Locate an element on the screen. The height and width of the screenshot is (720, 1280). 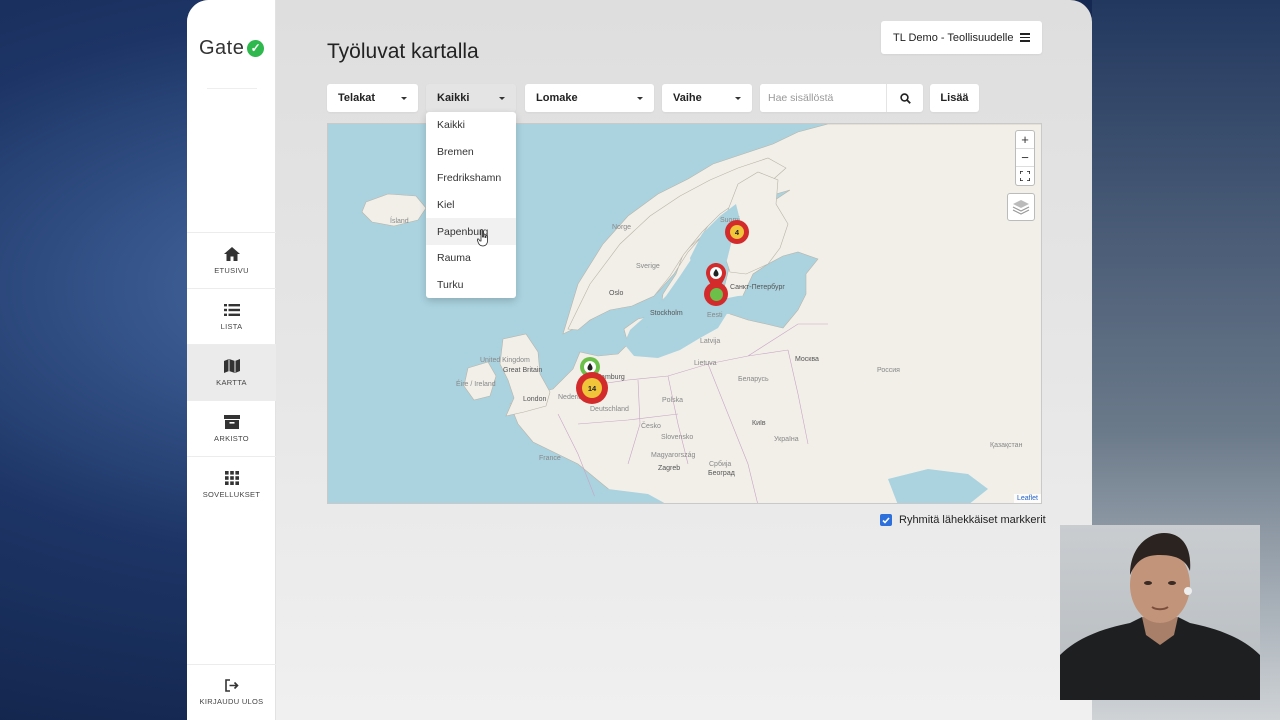
map-icon is located at coordinates (231, 365).